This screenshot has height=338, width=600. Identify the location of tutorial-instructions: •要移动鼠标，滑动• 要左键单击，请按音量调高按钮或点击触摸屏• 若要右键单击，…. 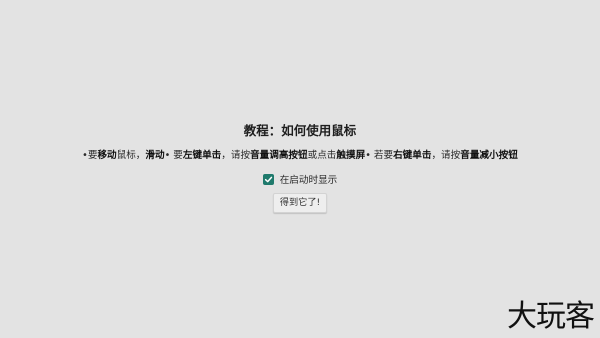
(300, 155).